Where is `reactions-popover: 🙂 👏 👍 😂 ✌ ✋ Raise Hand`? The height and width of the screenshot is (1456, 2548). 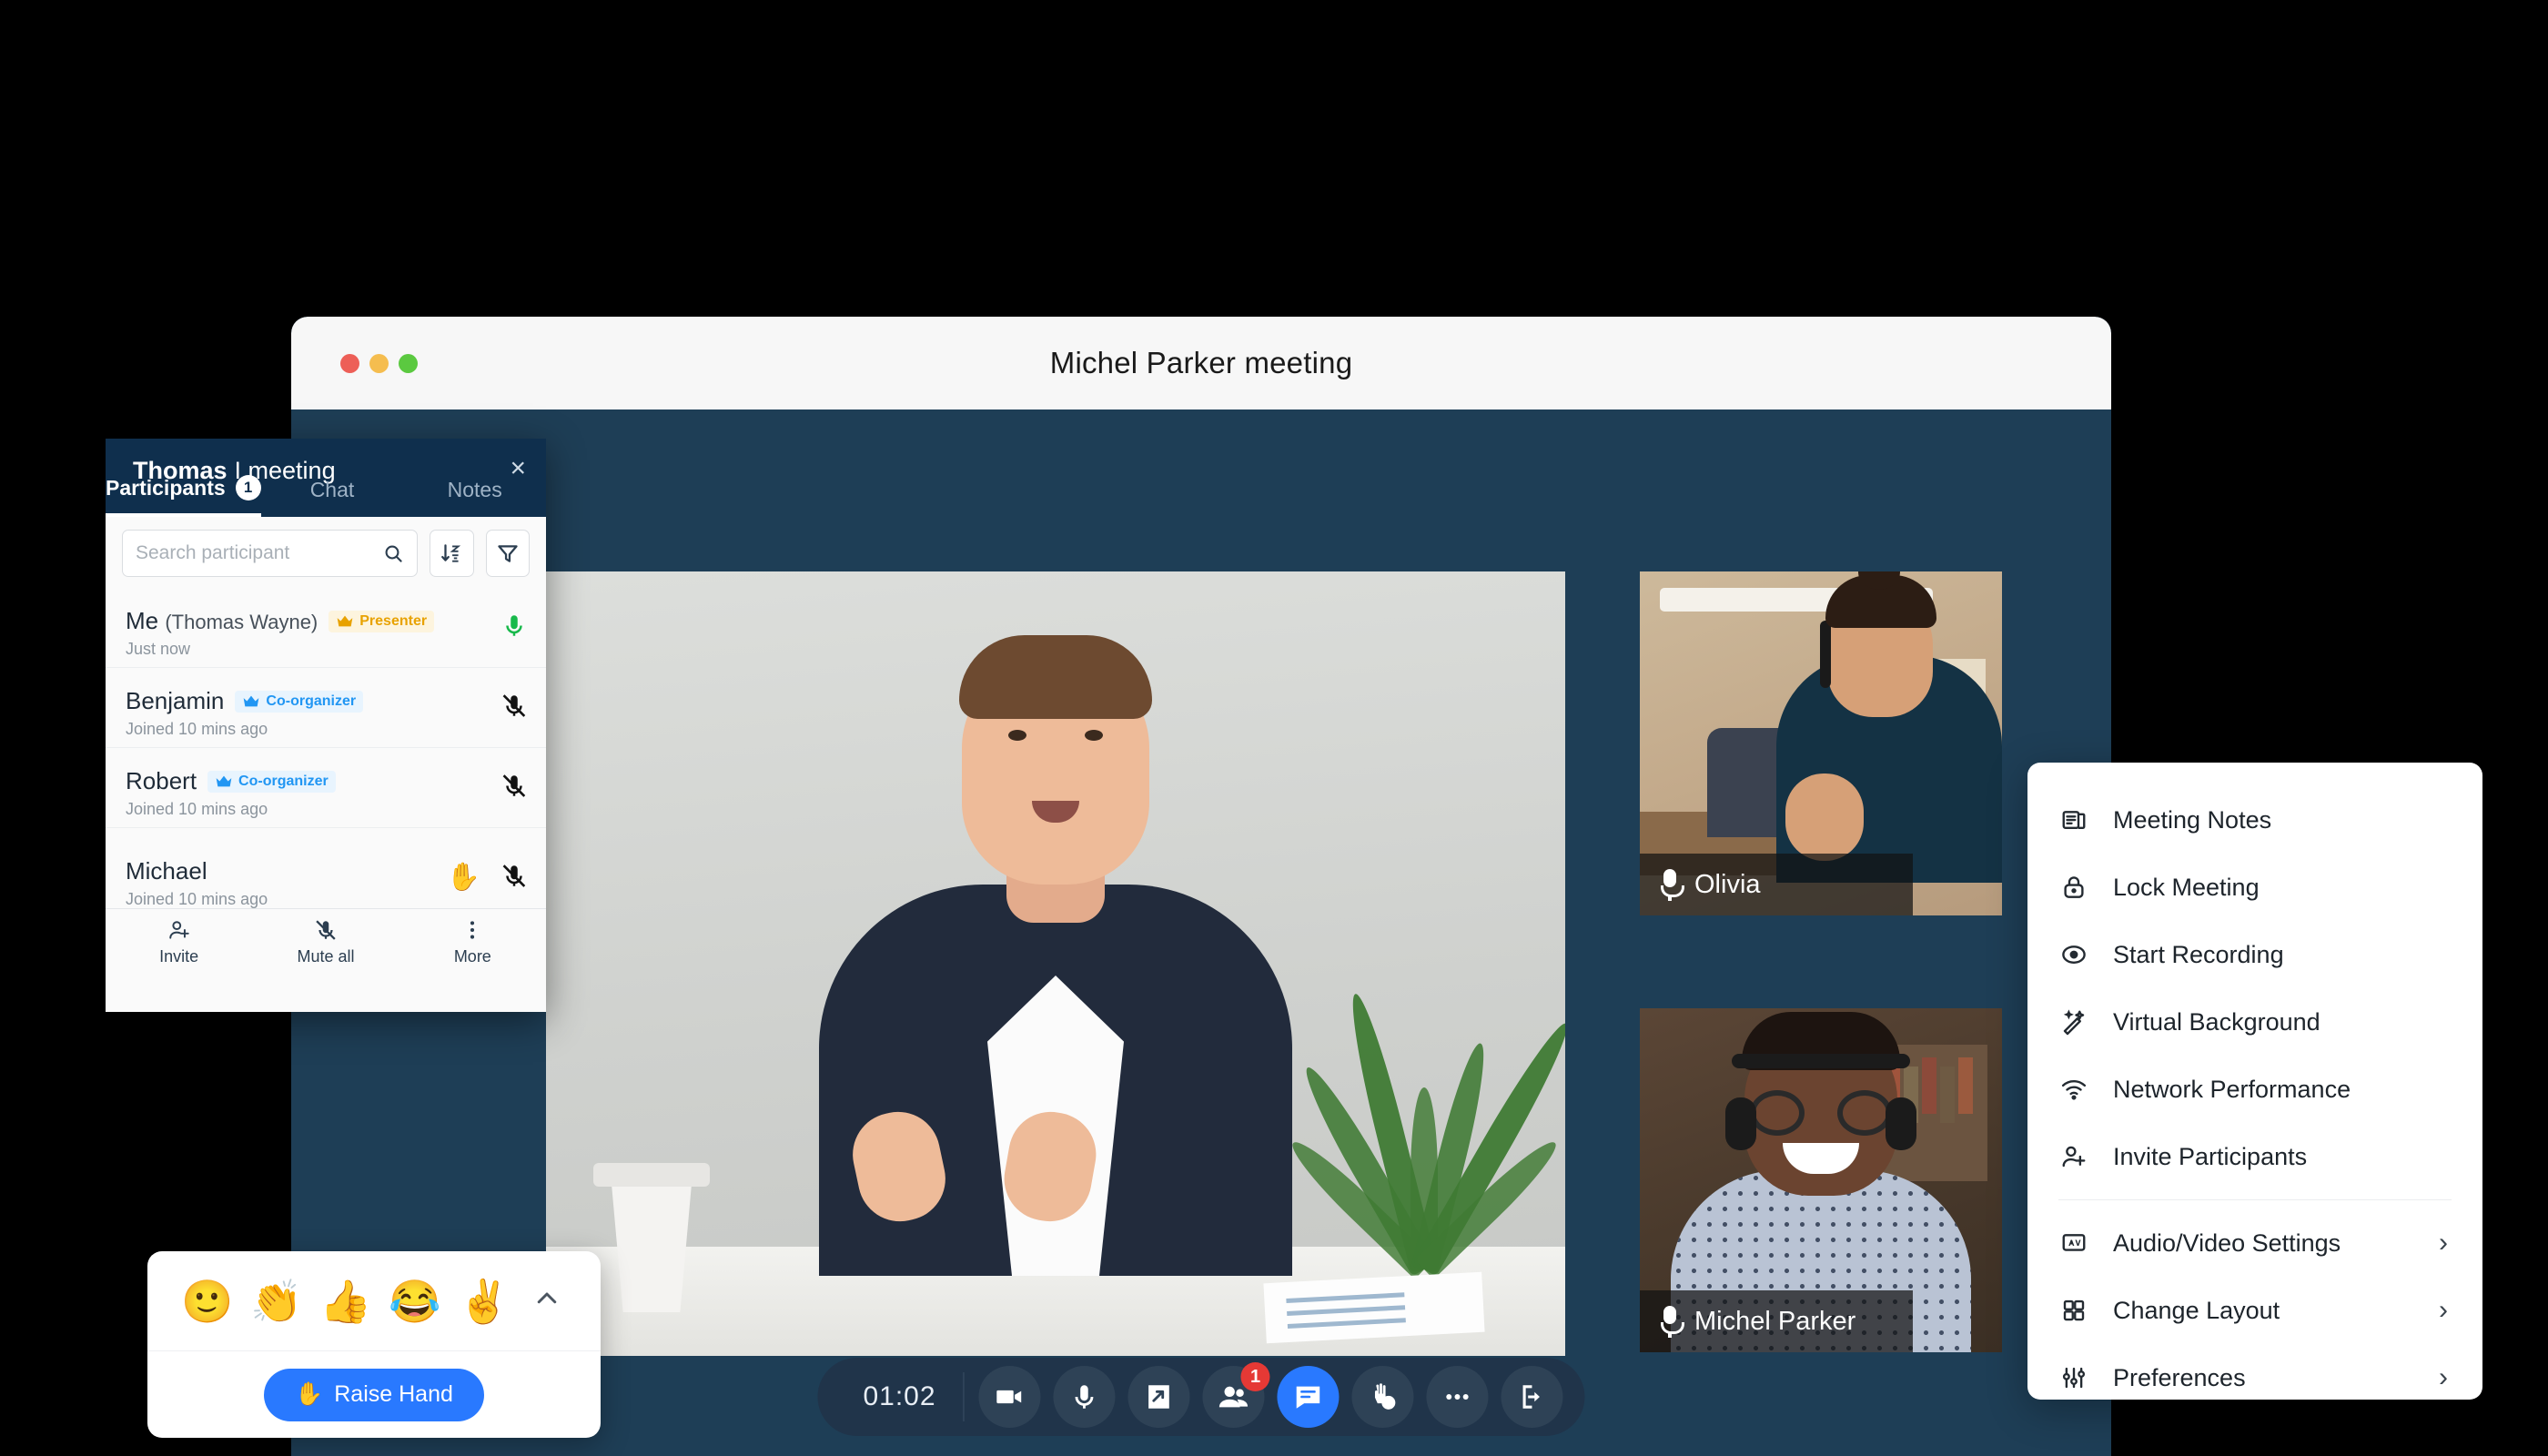 reactions-popover: 🙂 👏 👍 😂 ✌ ✋ Raise Hand is located at coordinates (374, 1345).